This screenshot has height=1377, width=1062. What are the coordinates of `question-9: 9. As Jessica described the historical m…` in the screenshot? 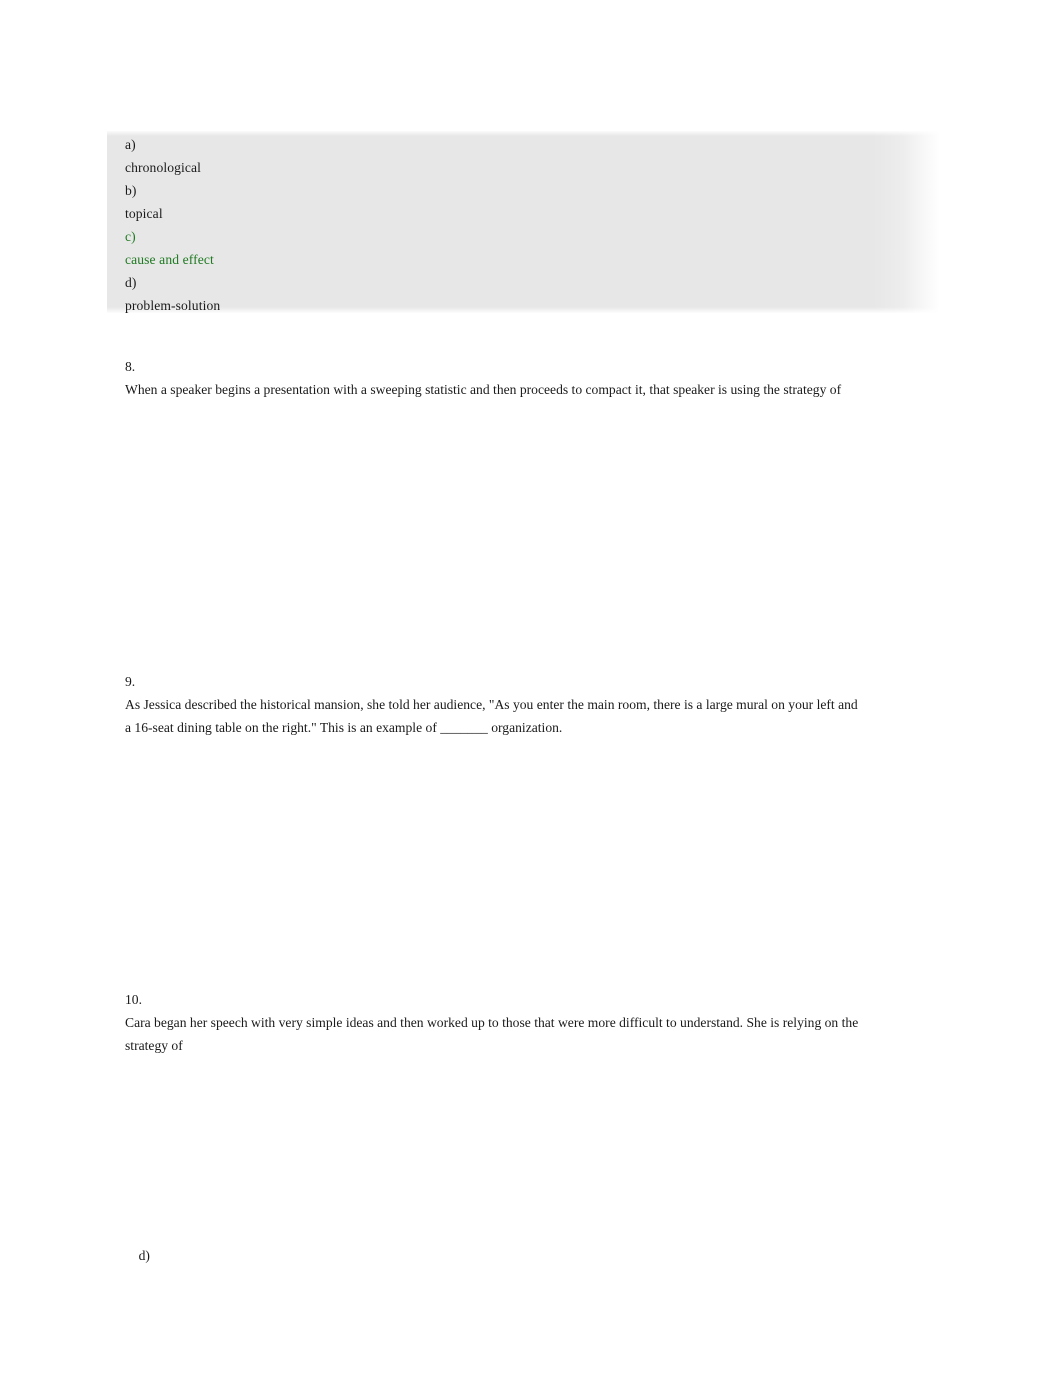 It's located at (495, 704).